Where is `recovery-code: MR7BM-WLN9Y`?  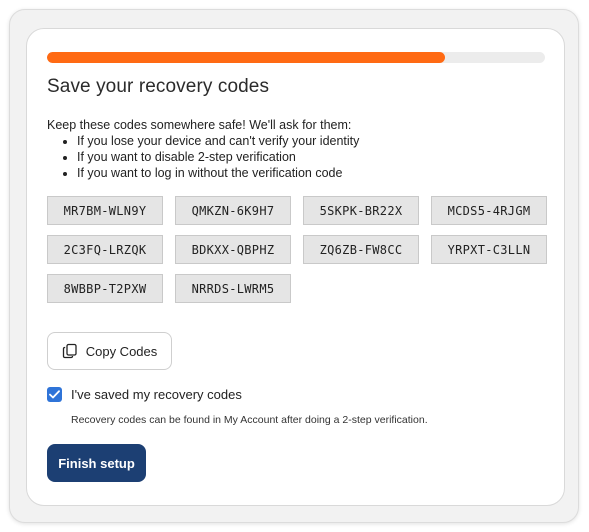 recovery-code: MR7BM-WLN9Y is located at coordinates (105, 210).